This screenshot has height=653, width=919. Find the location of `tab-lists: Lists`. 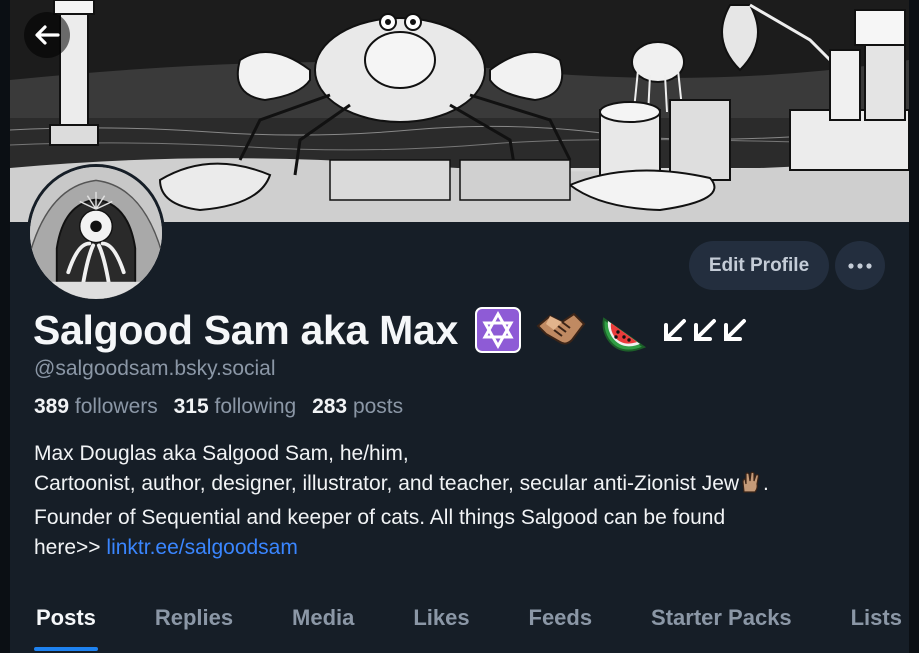

tab-lists: Lists is located at coordinates (876, 626).